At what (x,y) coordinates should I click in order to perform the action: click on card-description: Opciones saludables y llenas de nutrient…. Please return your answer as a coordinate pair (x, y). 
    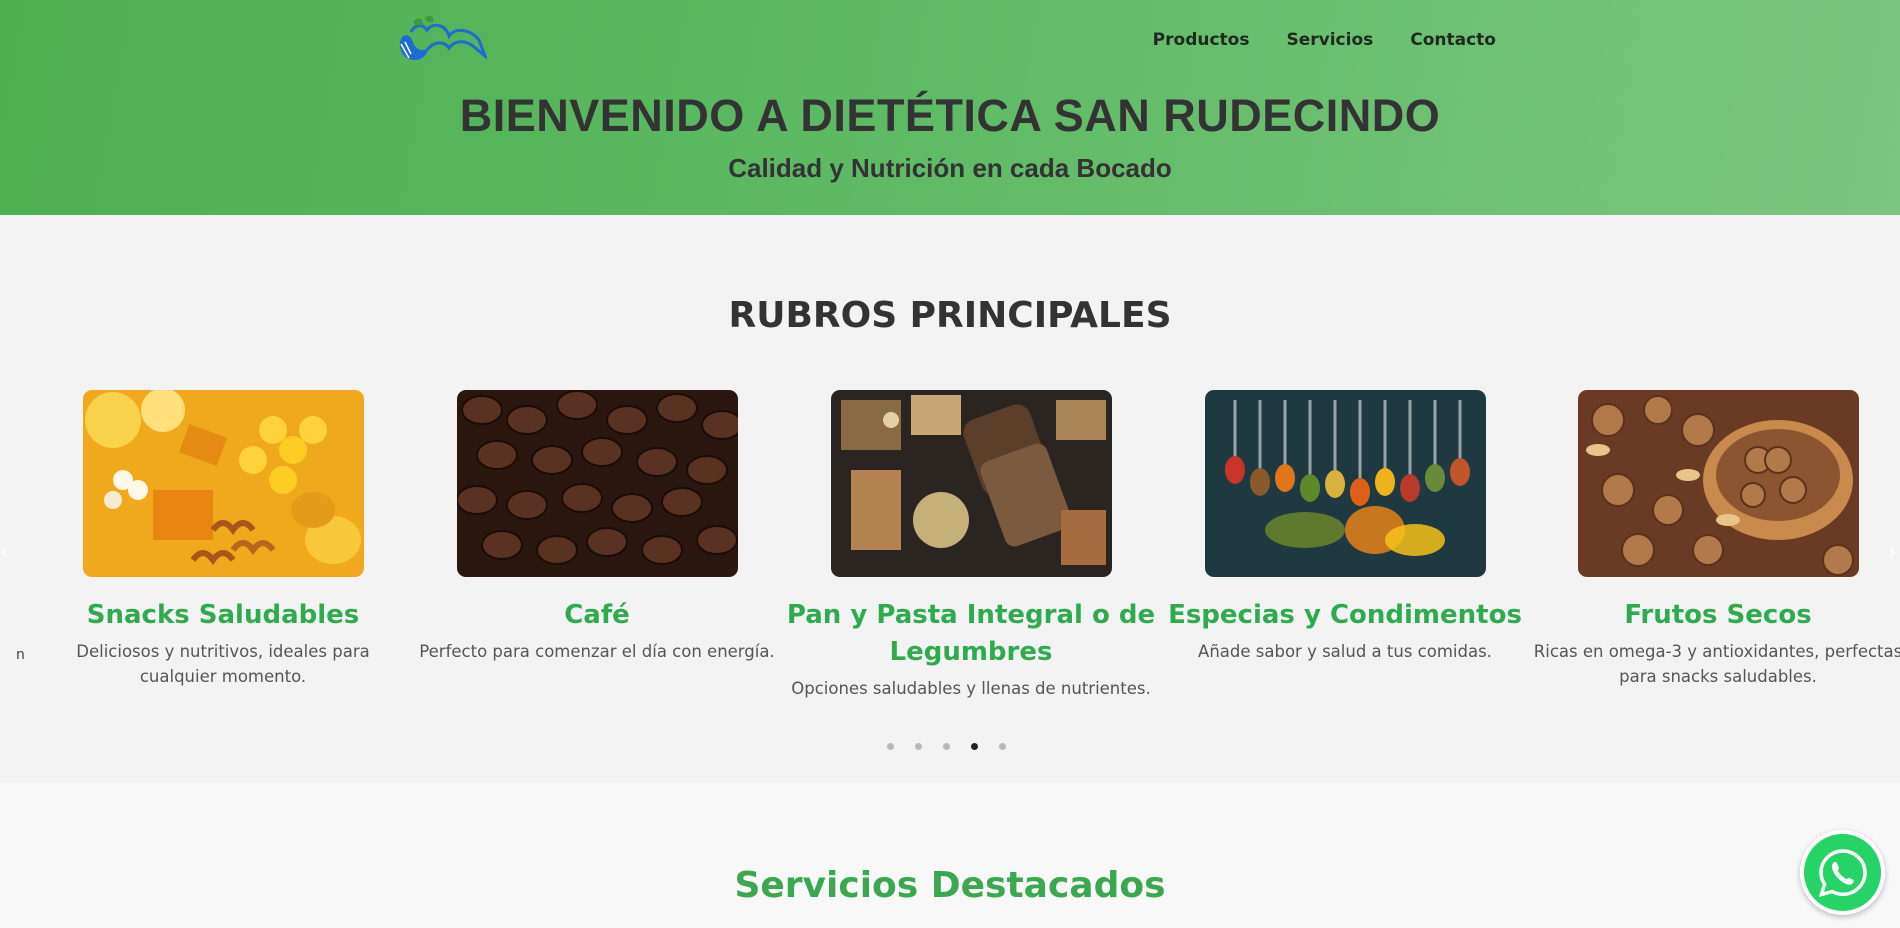
    Looking at the image, I should click on (971, 688).